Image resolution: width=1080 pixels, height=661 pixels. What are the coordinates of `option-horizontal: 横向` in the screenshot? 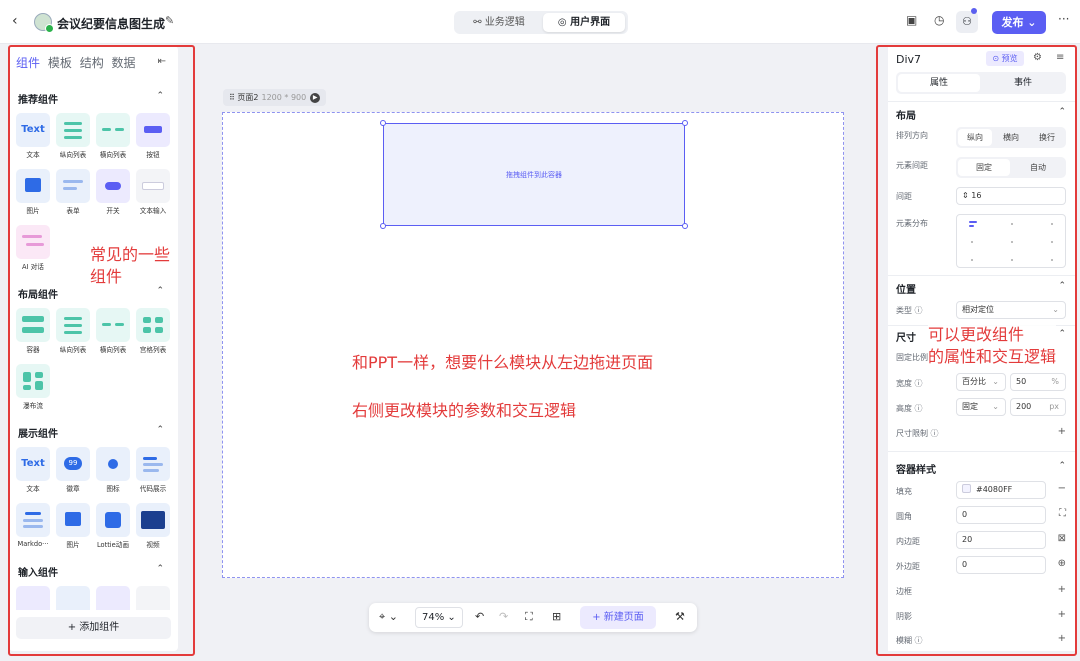 It's located at (1011, 137).